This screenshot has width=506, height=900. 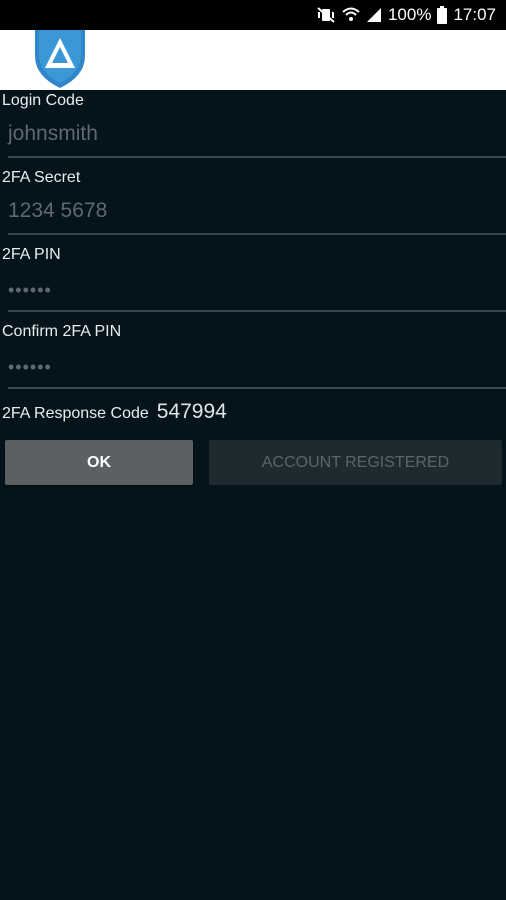 What do you see at coordinates (257, 311) in the screenshot?
I see `pin-underline` at bounding box center [257, 311].